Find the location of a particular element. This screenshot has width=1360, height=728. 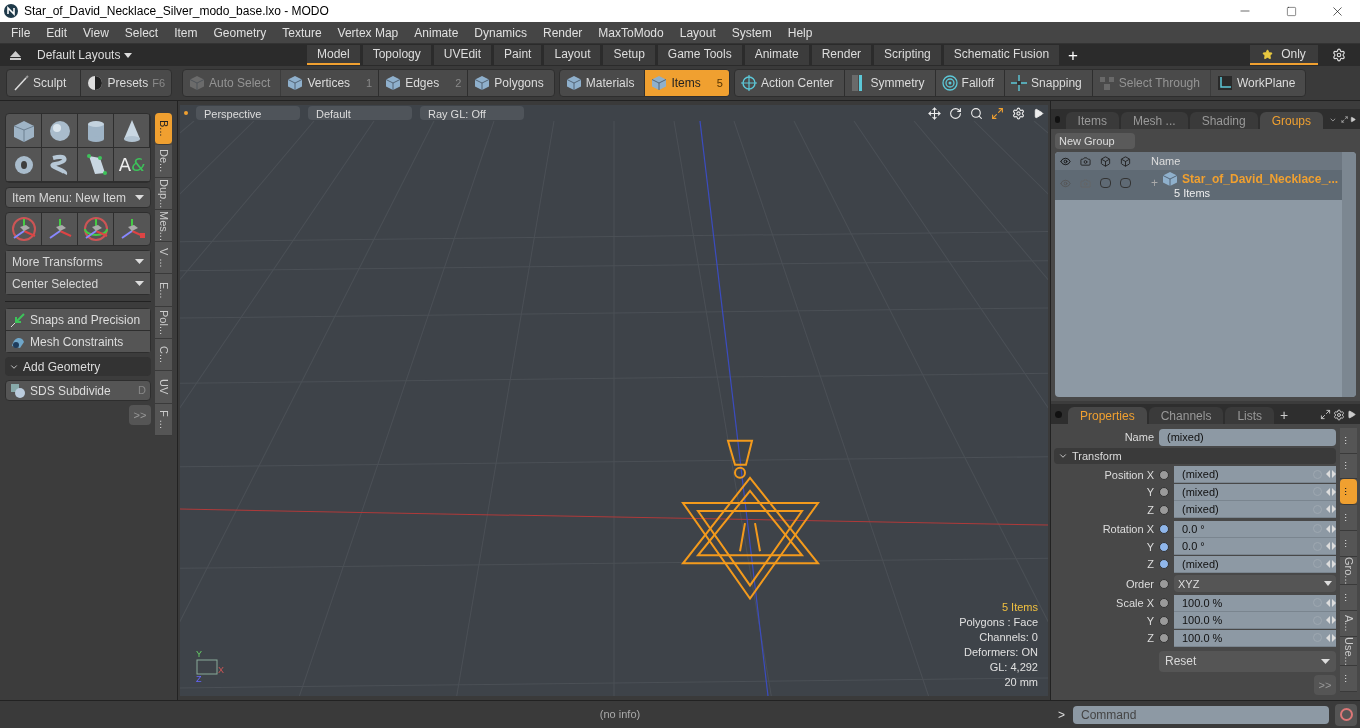

visibility-icon is located at coordinates (1065, 161).